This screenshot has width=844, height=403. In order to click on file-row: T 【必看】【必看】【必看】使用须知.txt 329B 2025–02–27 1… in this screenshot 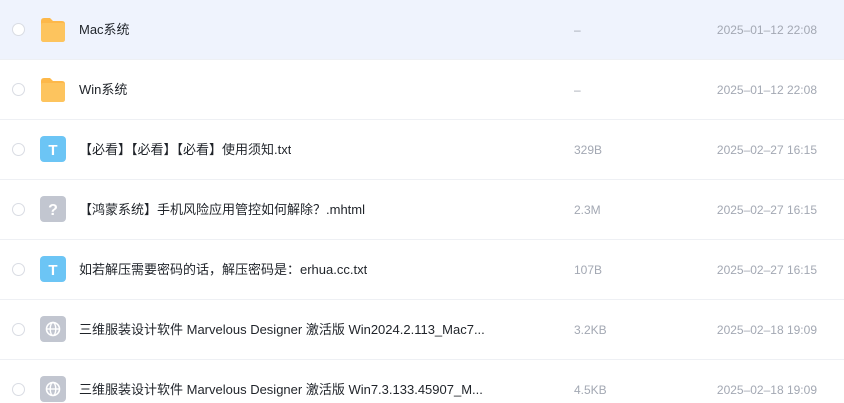, I will do `click(422, 150)`.